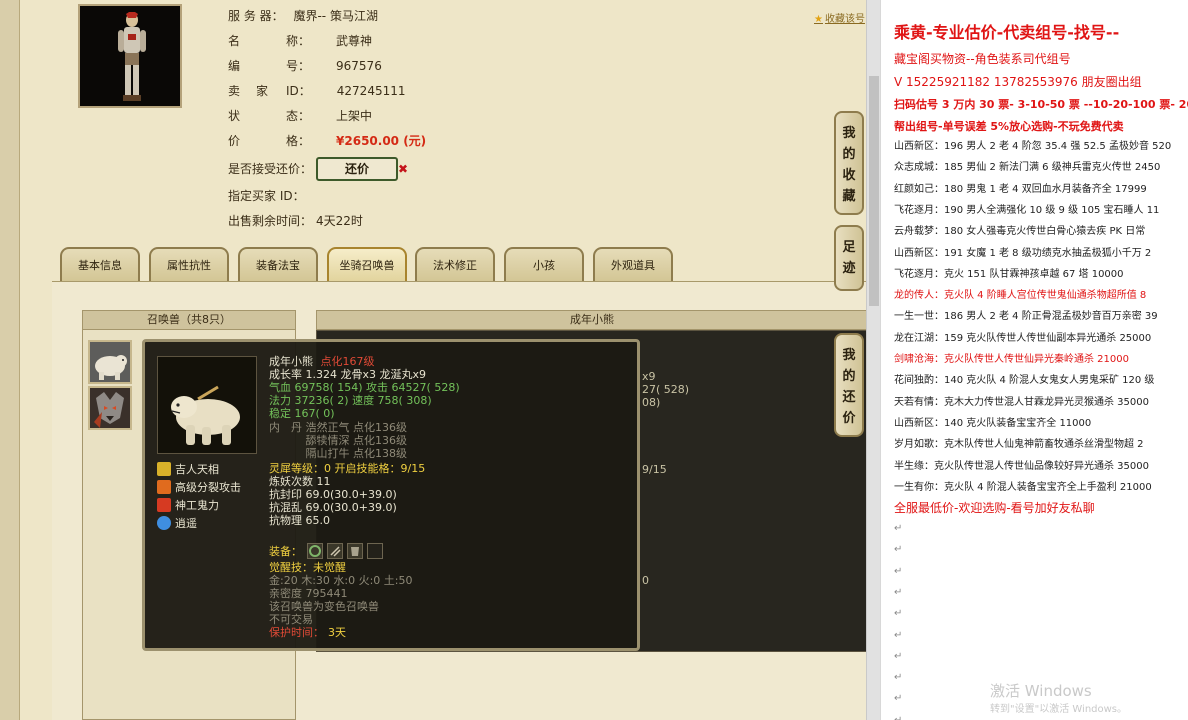 The width and height of the screenshot is (1188, 720). Describe the element at coordinates (10, 360) in the screenshot. I see `left-edge` at that location.